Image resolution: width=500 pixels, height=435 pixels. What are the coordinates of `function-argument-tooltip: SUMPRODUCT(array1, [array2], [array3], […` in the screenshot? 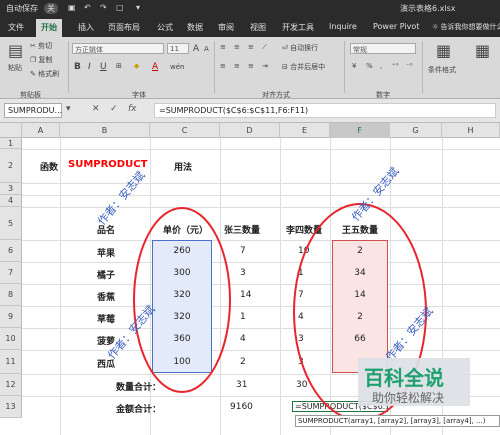 It's located at (397, 421).